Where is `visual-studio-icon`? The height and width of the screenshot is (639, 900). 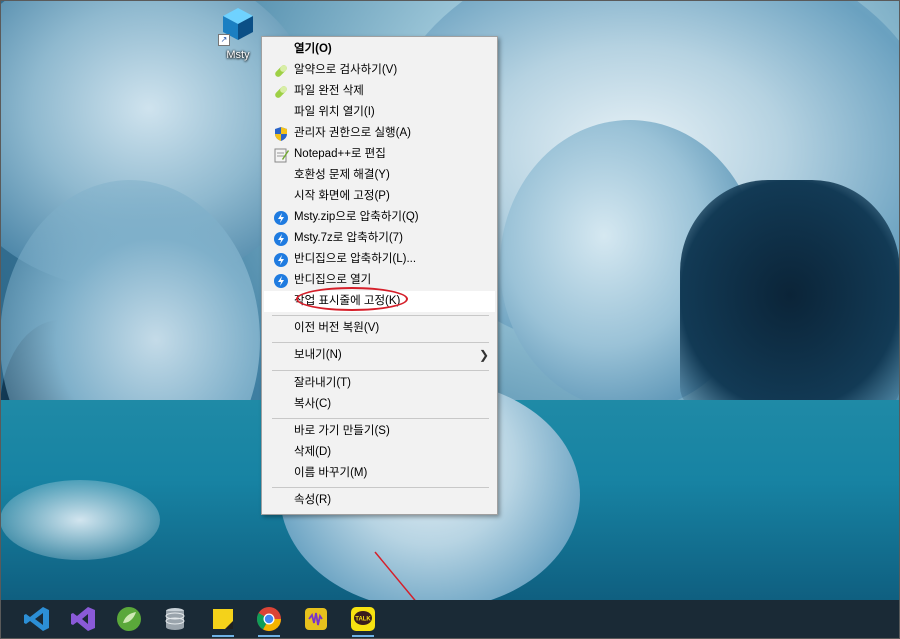 visual-studio-icon is located at coordinates (83, 619).